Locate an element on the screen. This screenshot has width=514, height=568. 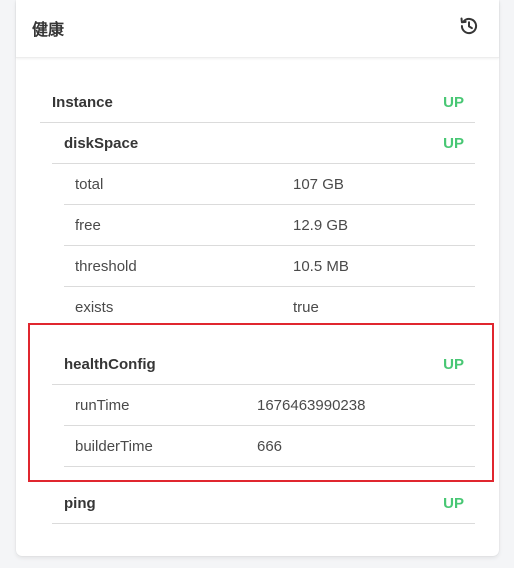
diskspace-label: diskSpace is located at coordinates (101, 143).